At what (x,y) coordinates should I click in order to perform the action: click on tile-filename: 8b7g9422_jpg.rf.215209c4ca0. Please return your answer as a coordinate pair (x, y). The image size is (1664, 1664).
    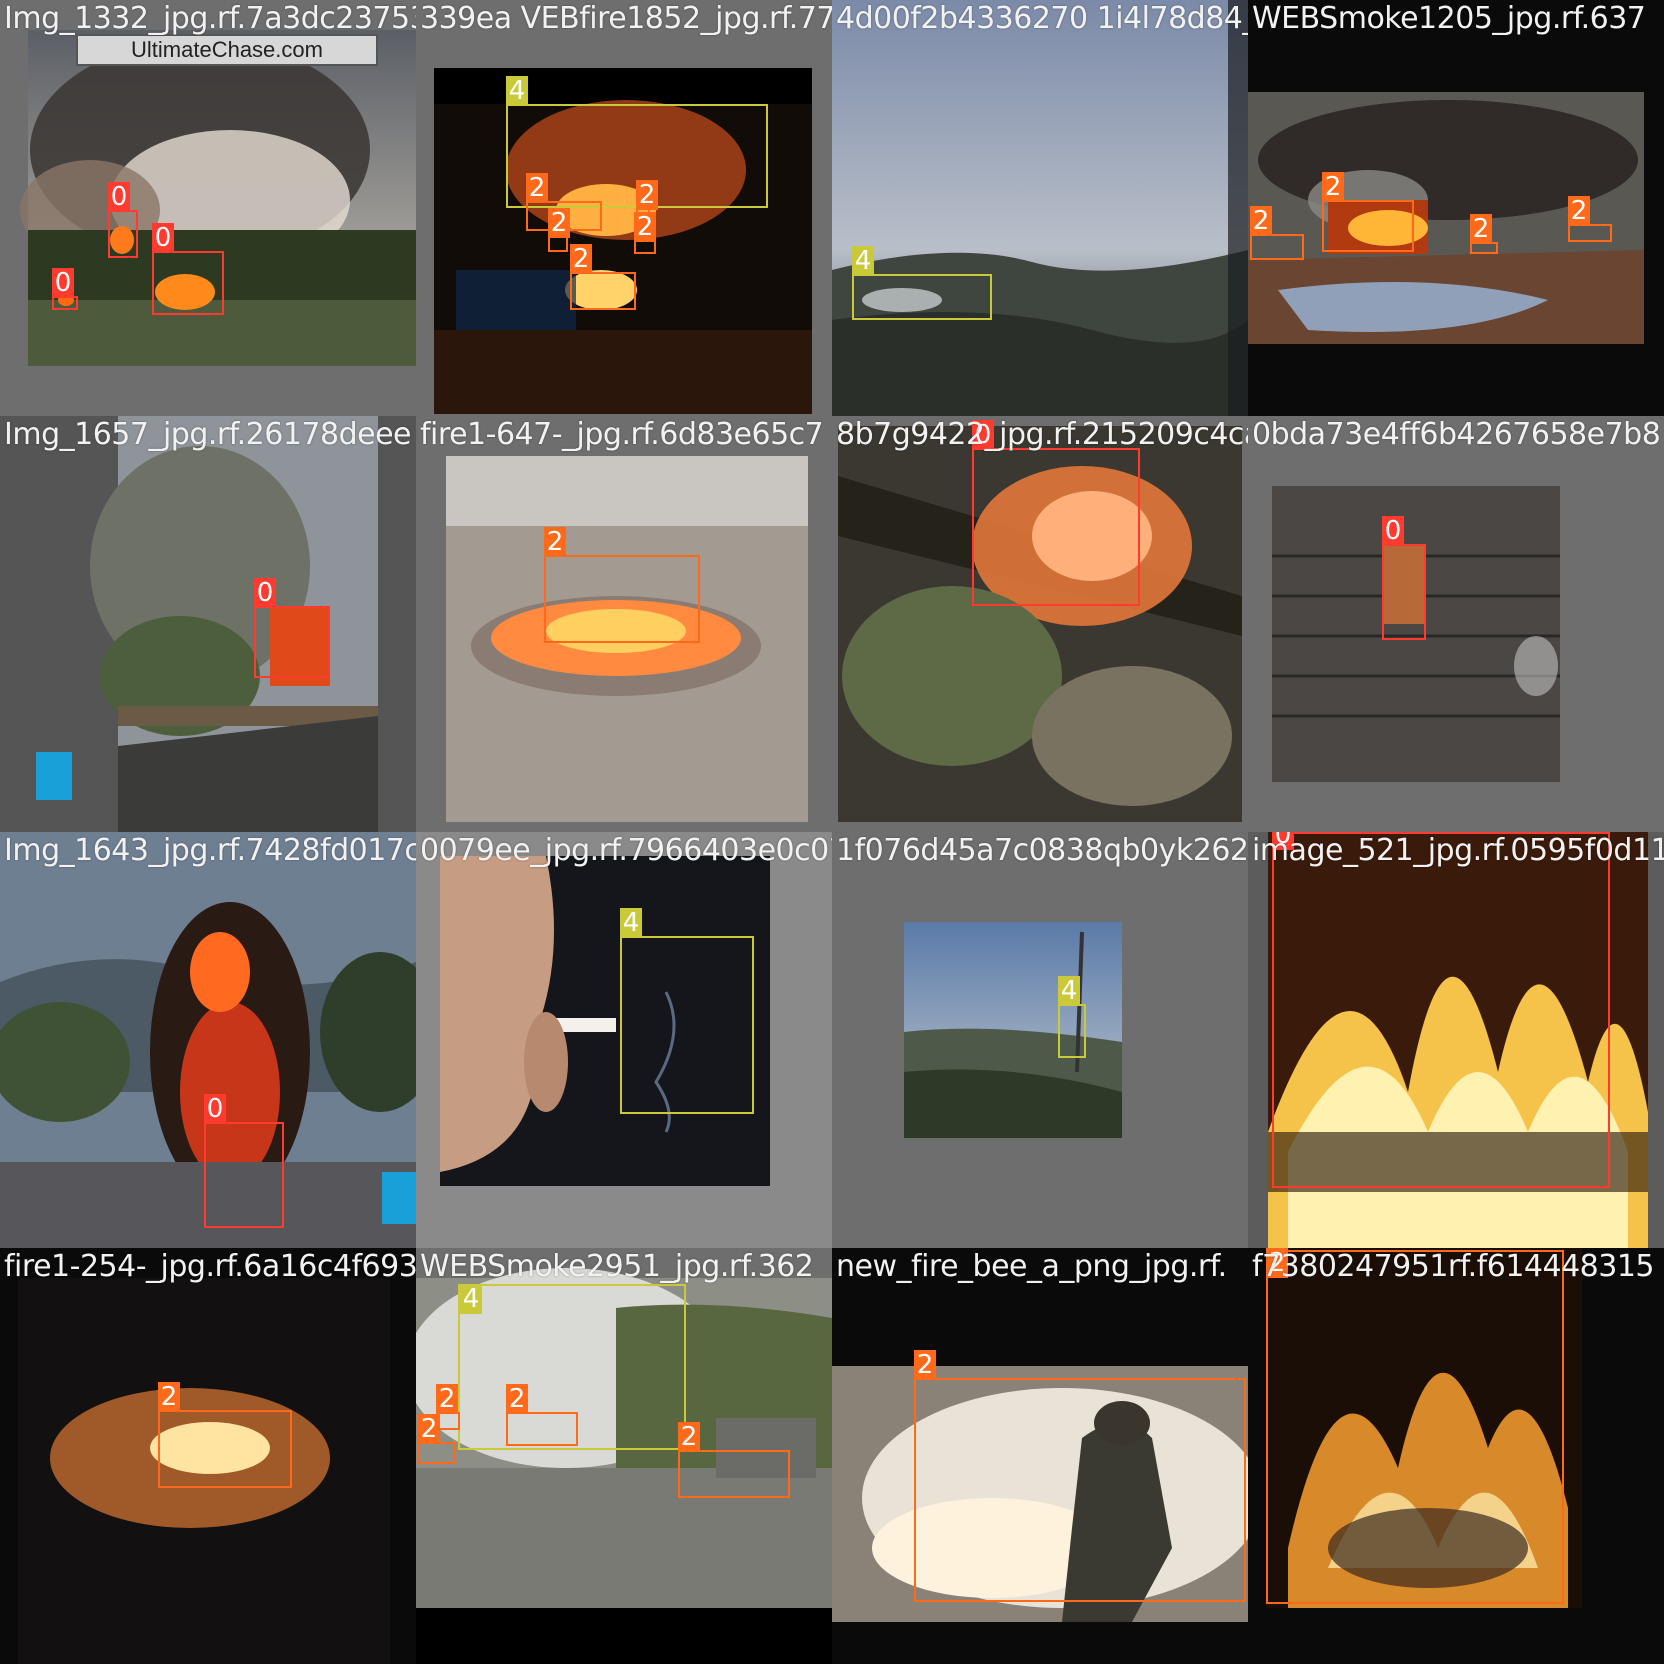
    Looking at the image, I should click on (1042, 434).